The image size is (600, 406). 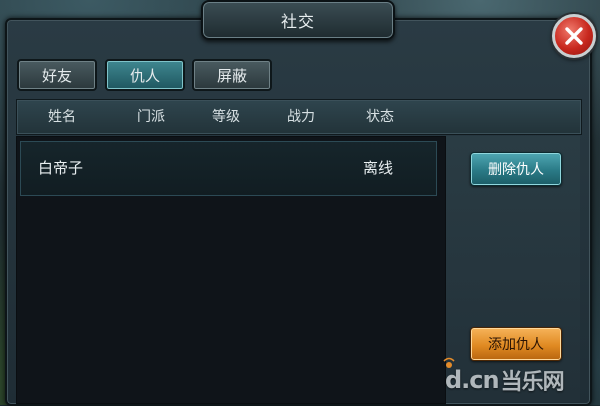 I want to click on watermark-brand-cn: 当乐网, so click(x=532, y=382).